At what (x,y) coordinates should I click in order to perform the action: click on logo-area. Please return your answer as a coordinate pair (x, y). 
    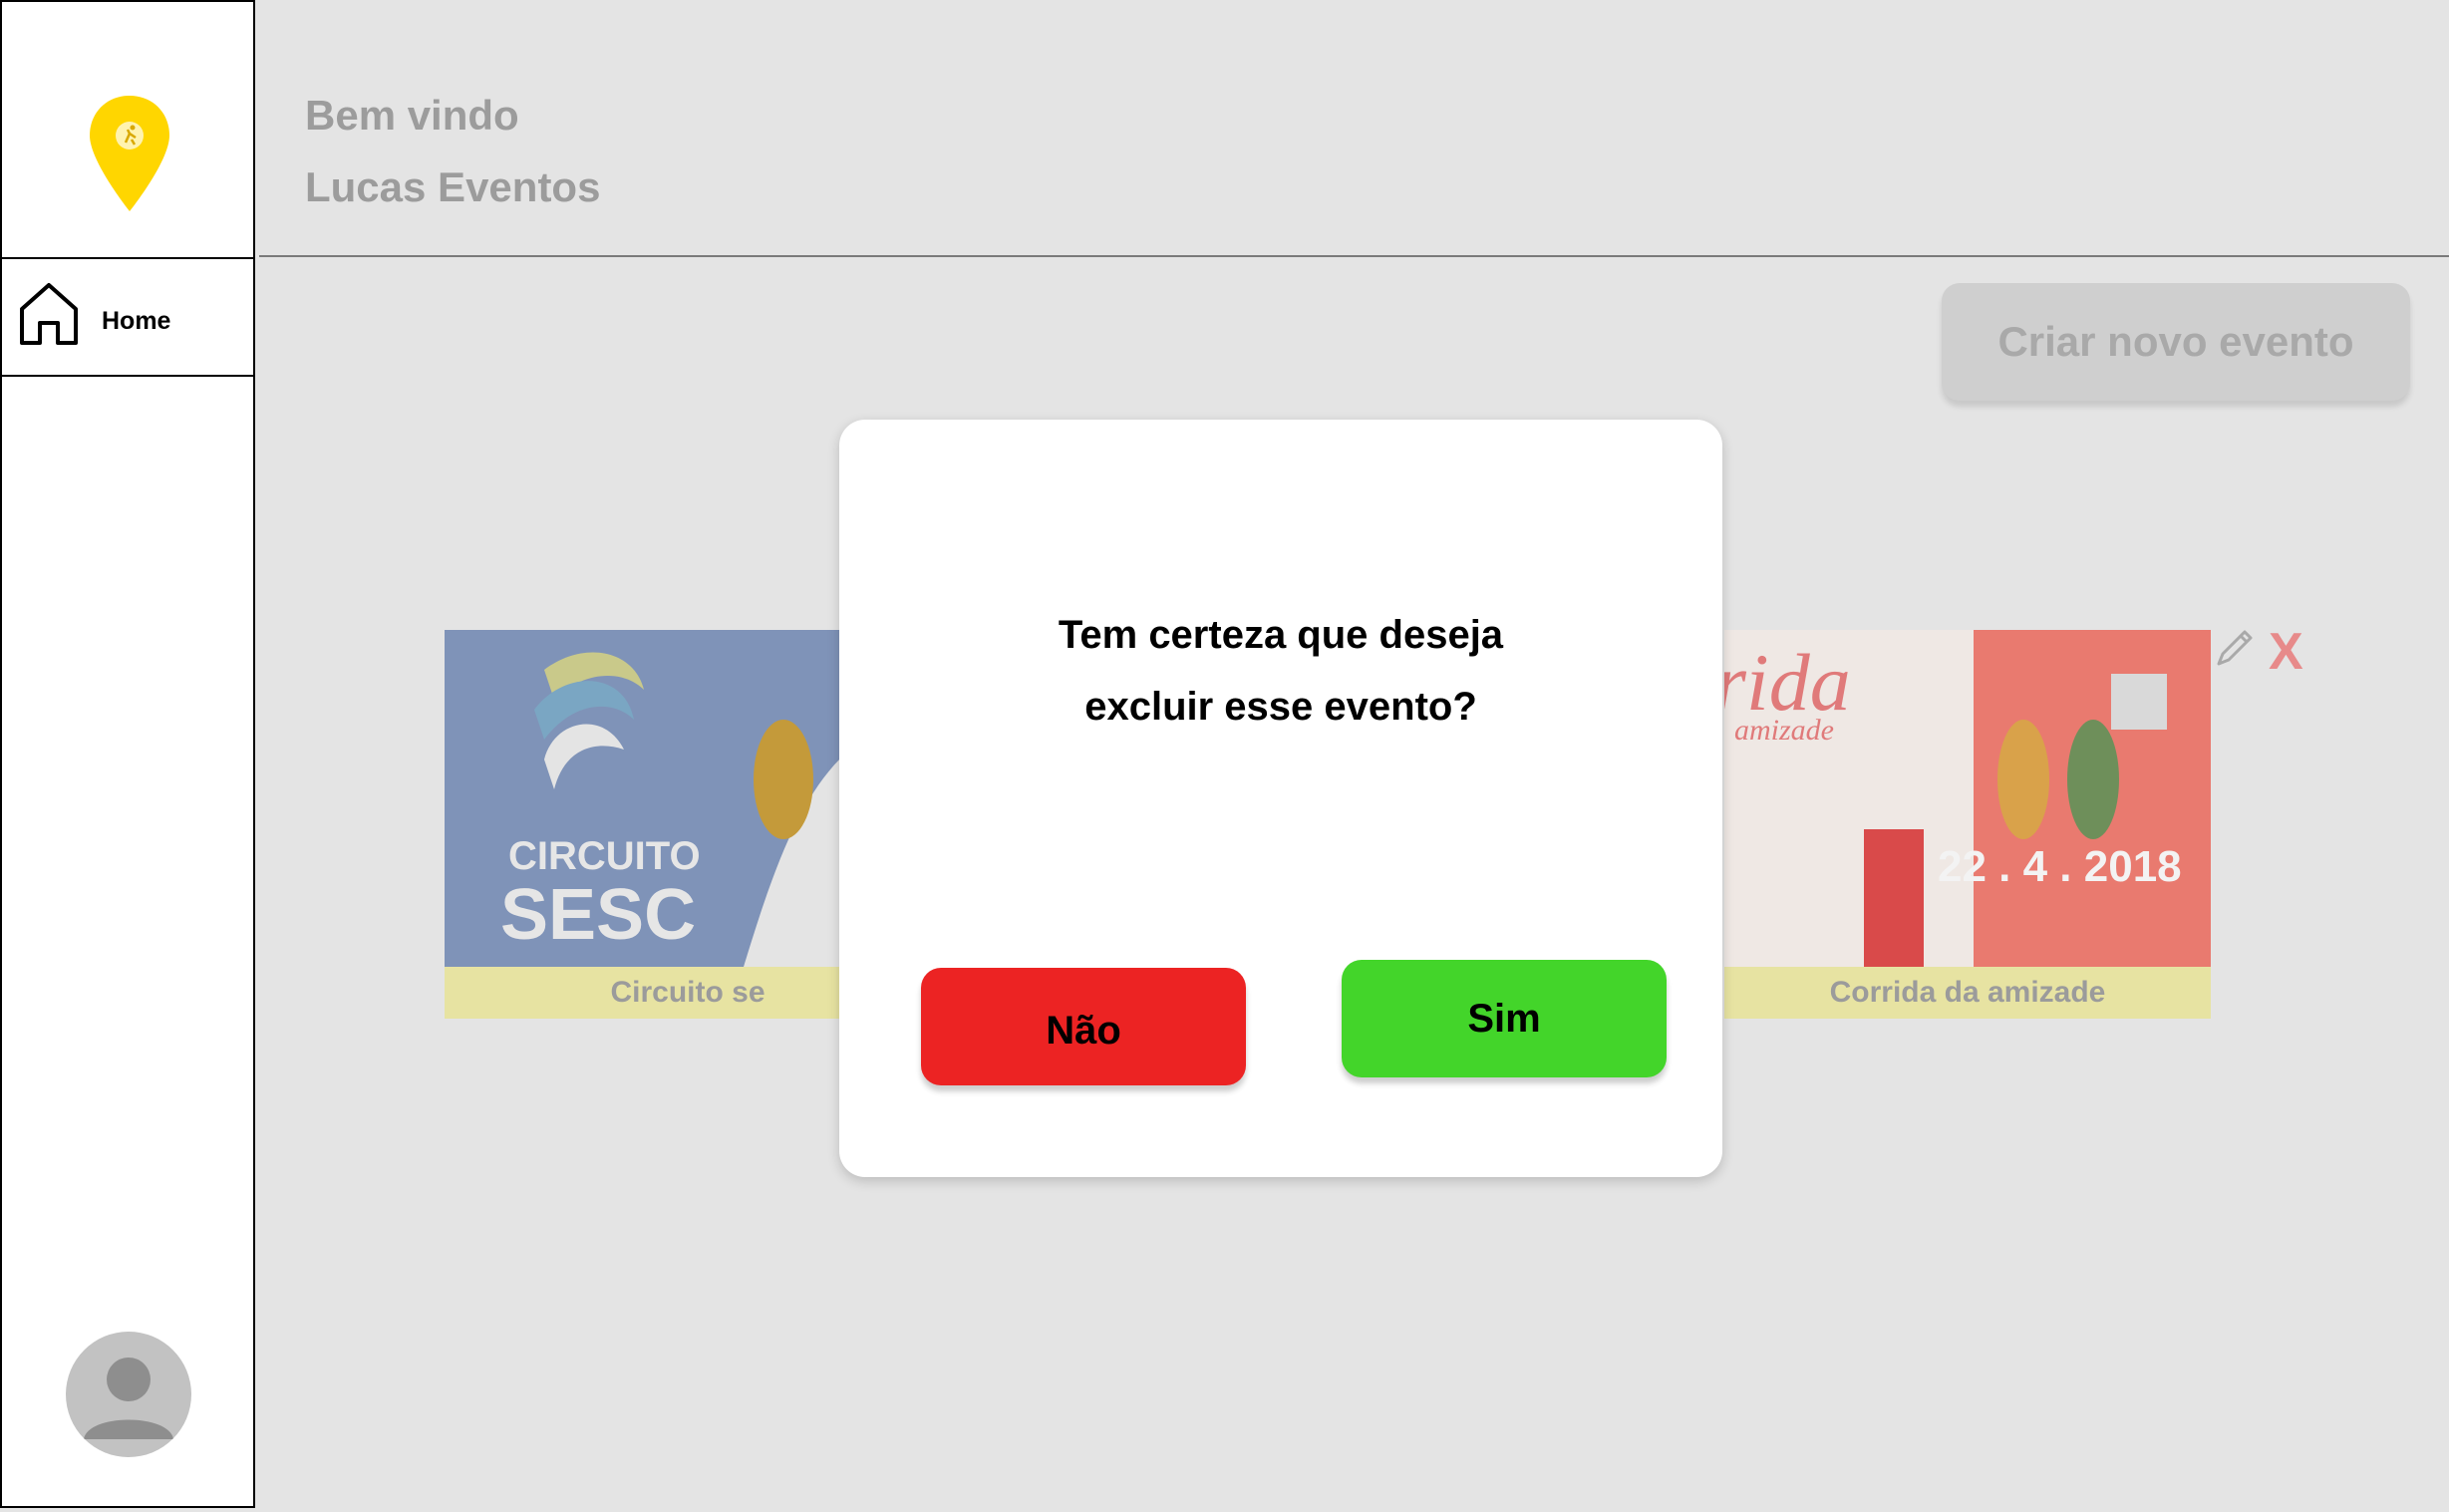
    Looking at the image, I should click on (127, 130).